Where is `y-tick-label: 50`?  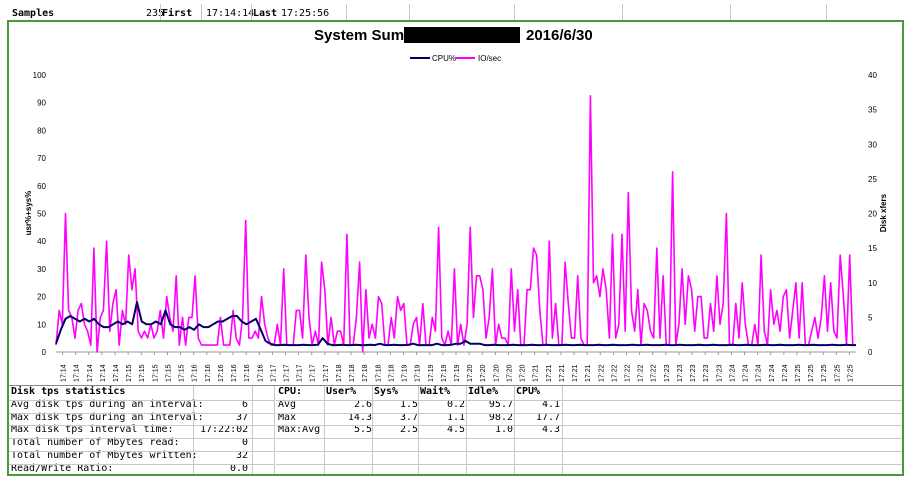
y-tick-label: 50 is located at coordinates (41, 214).